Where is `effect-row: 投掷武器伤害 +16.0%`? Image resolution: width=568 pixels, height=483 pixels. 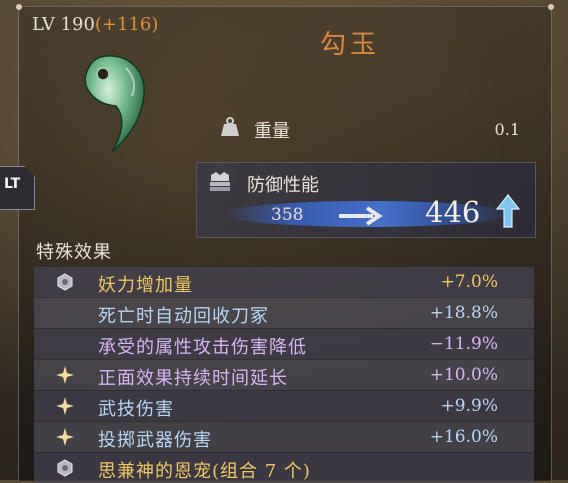
effect-row: 投掷武器伤害 +16.0% is located at coordinates (284, 436).